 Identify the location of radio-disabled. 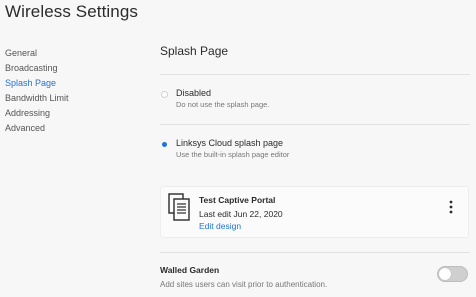
(164, 94).